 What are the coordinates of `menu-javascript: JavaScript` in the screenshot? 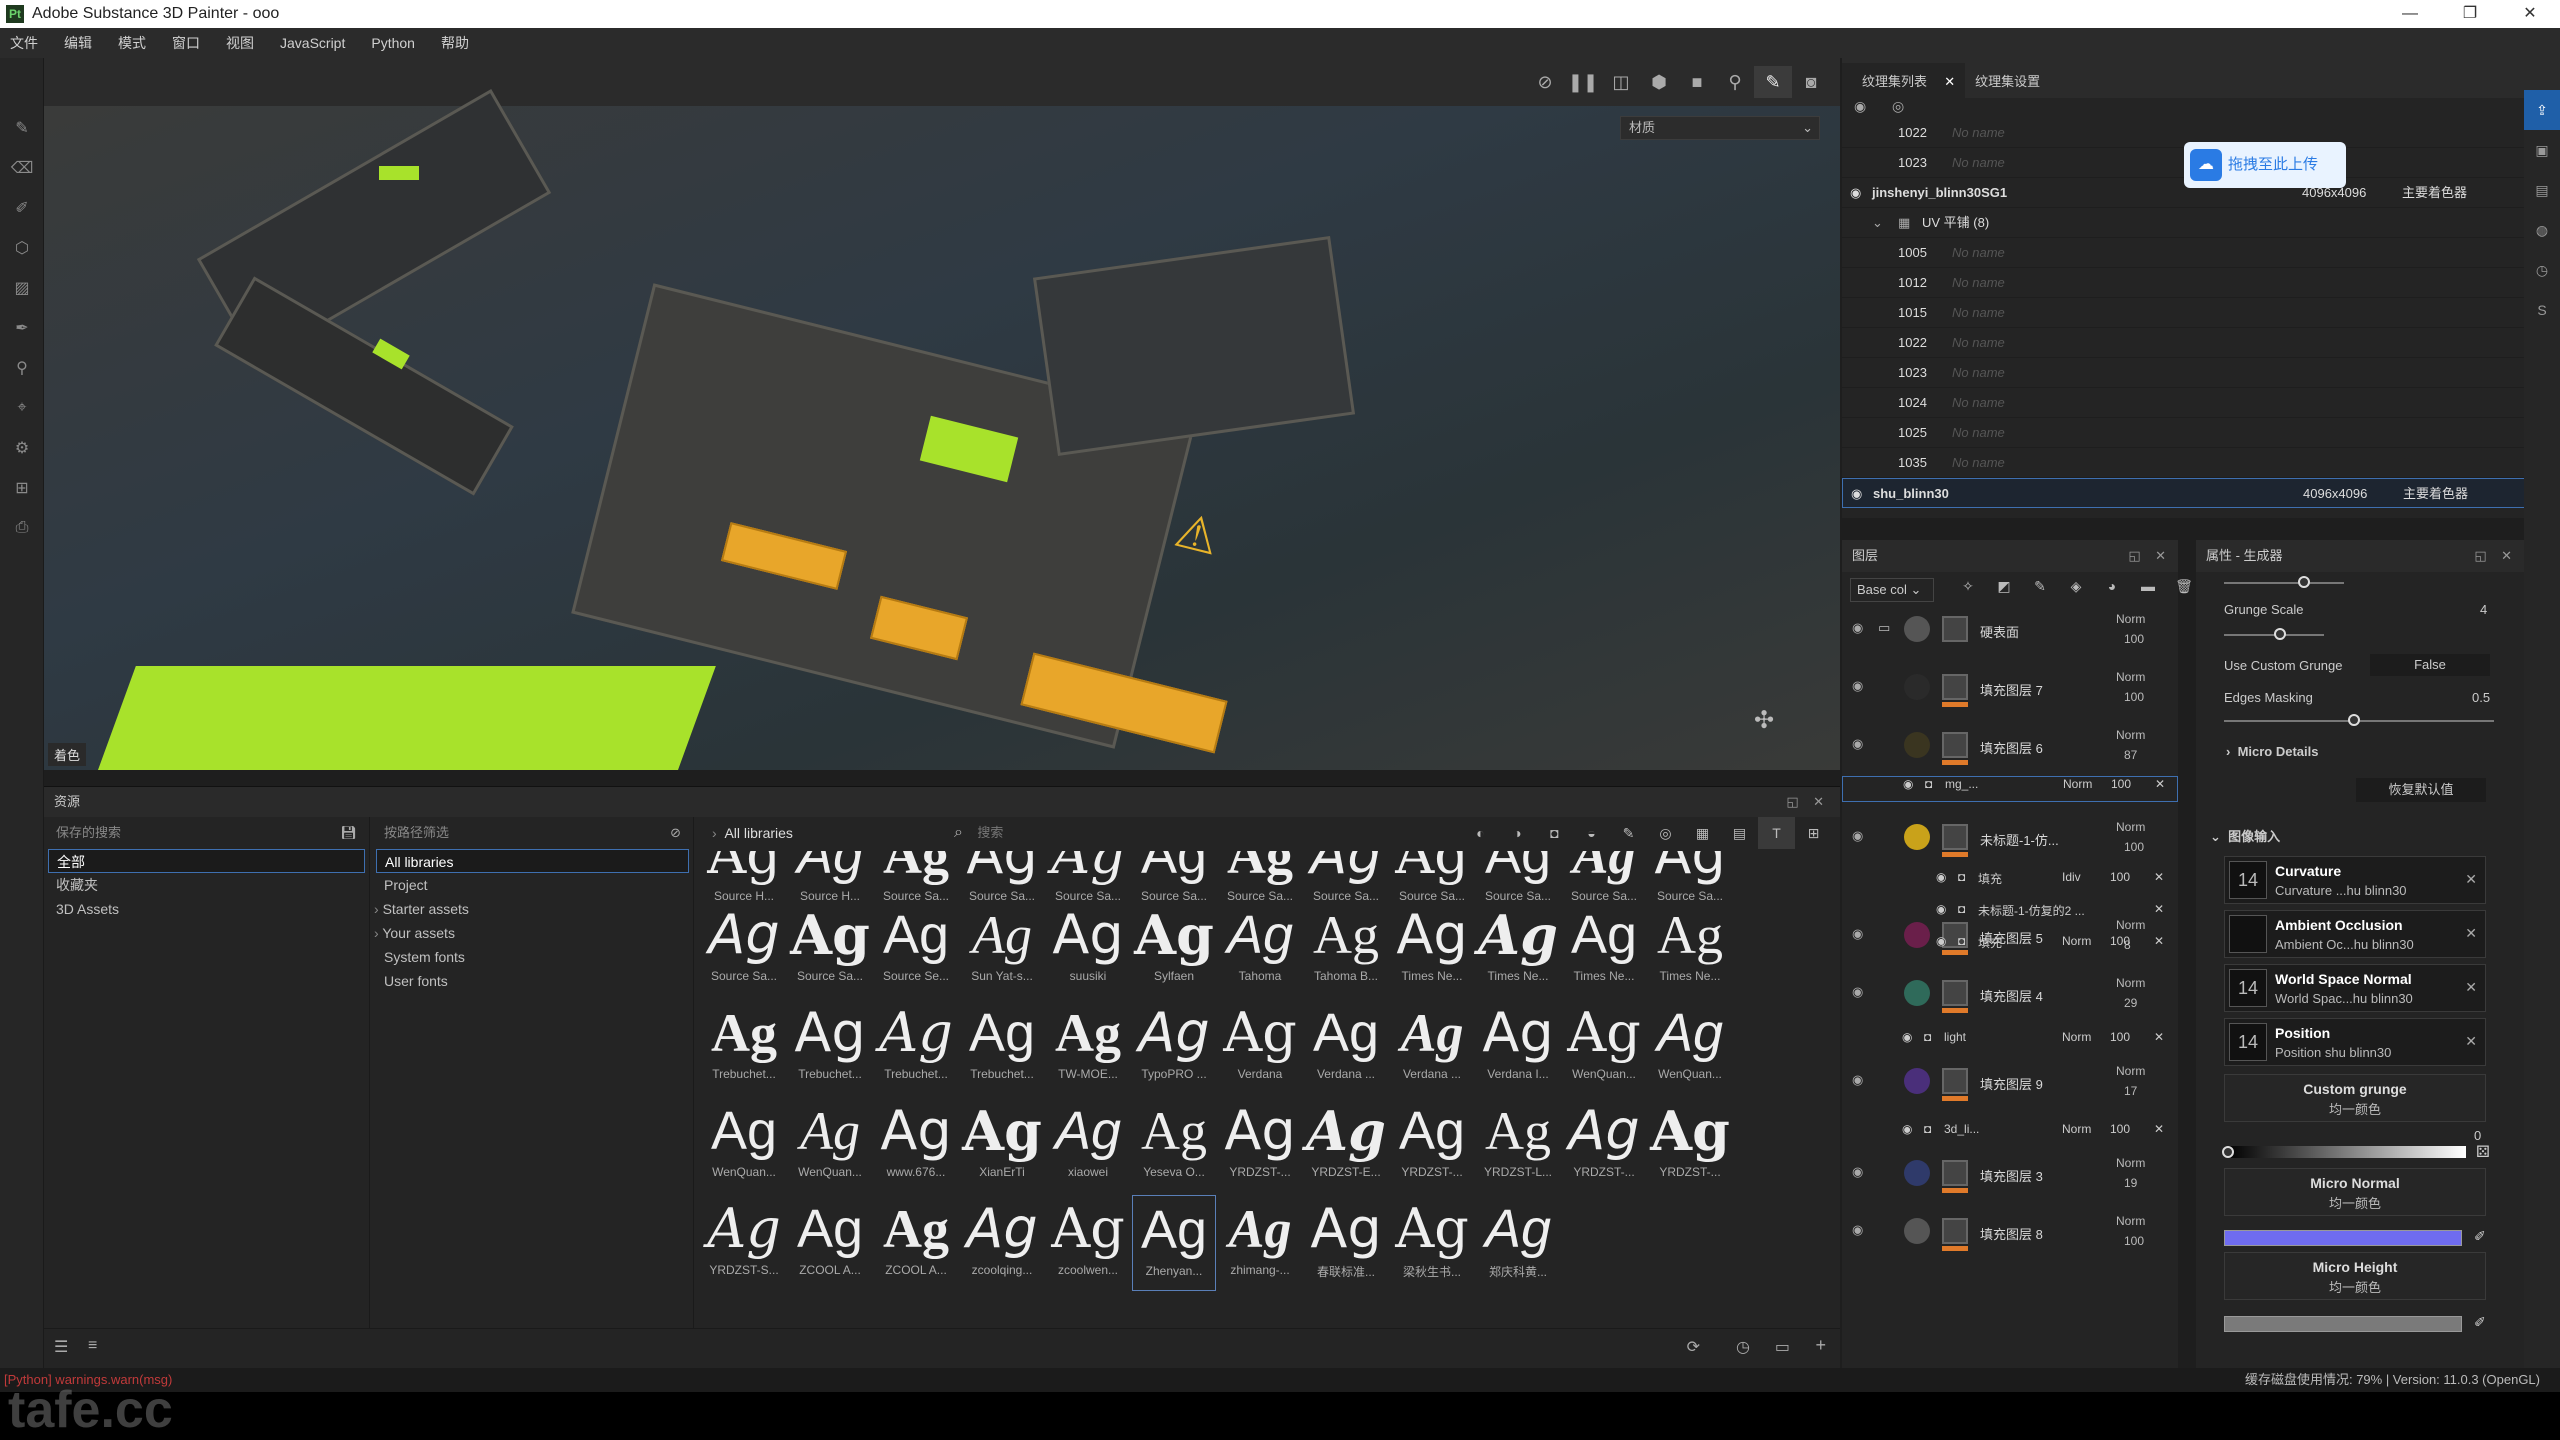 It's located at (312, 43).